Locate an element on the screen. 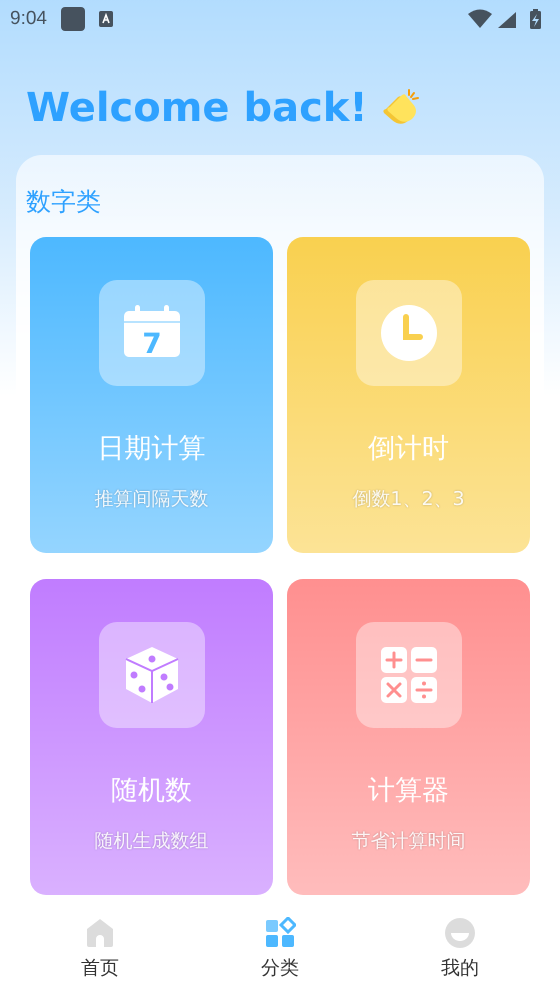 The image size is (560, 995). keyboard-icon is located at coordinates (105, 19).